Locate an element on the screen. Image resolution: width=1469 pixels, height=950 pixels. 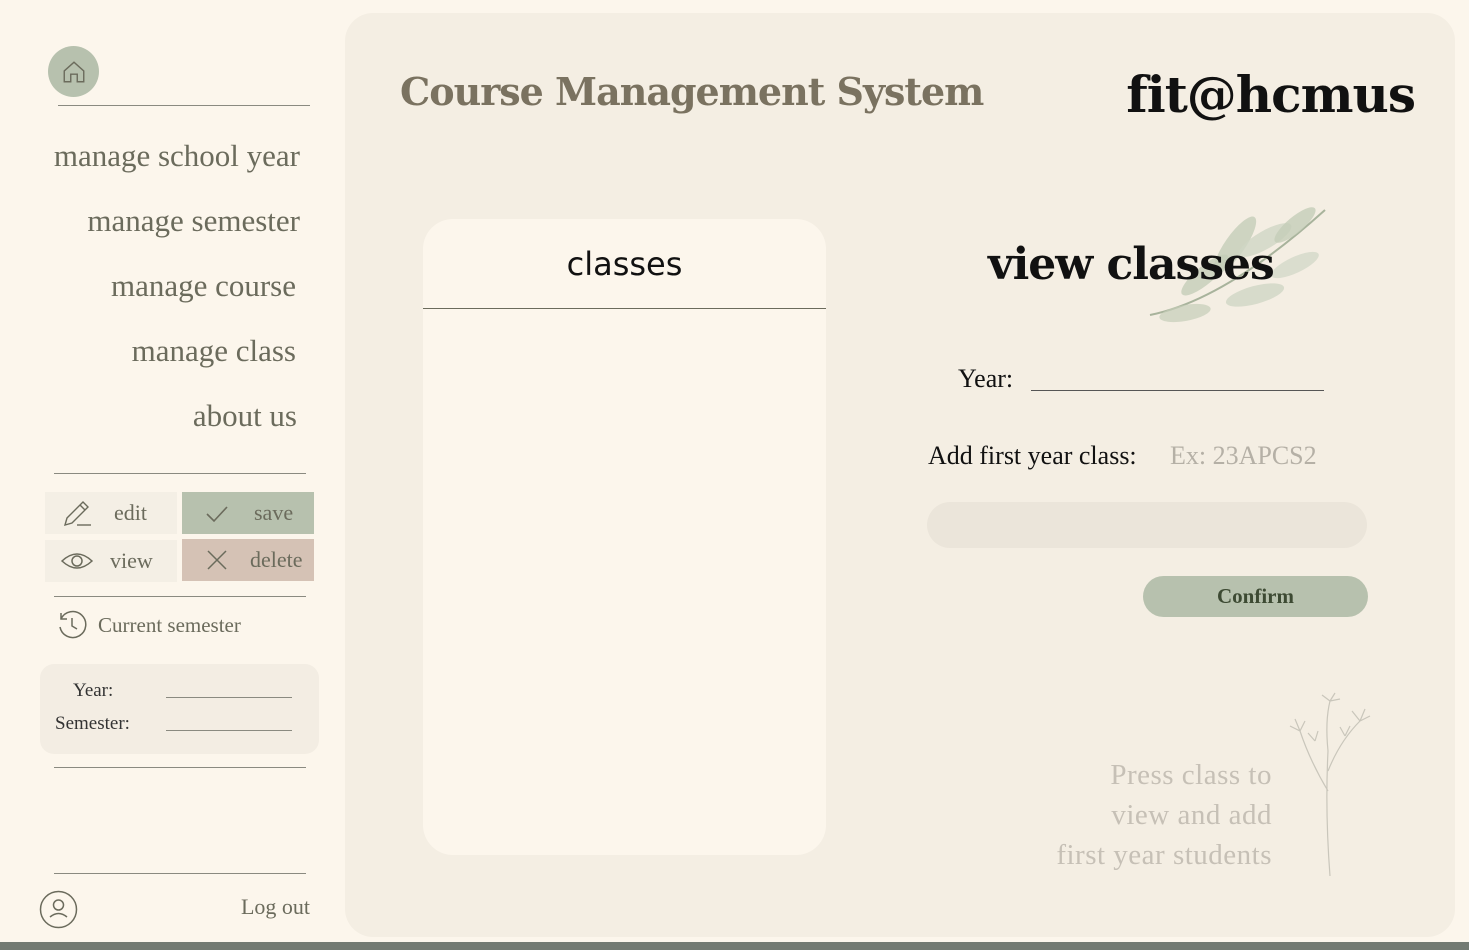
nav-manage-semester: manage semester is located at coordinates (193, 221).